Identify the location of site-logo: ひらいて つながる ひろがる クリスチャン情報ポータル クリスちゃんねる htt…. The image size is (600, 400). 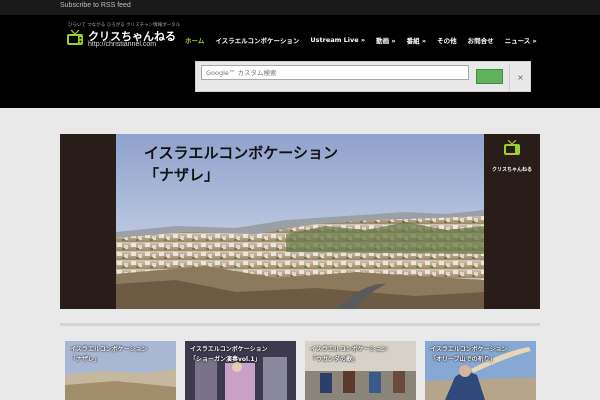
(122, 38).